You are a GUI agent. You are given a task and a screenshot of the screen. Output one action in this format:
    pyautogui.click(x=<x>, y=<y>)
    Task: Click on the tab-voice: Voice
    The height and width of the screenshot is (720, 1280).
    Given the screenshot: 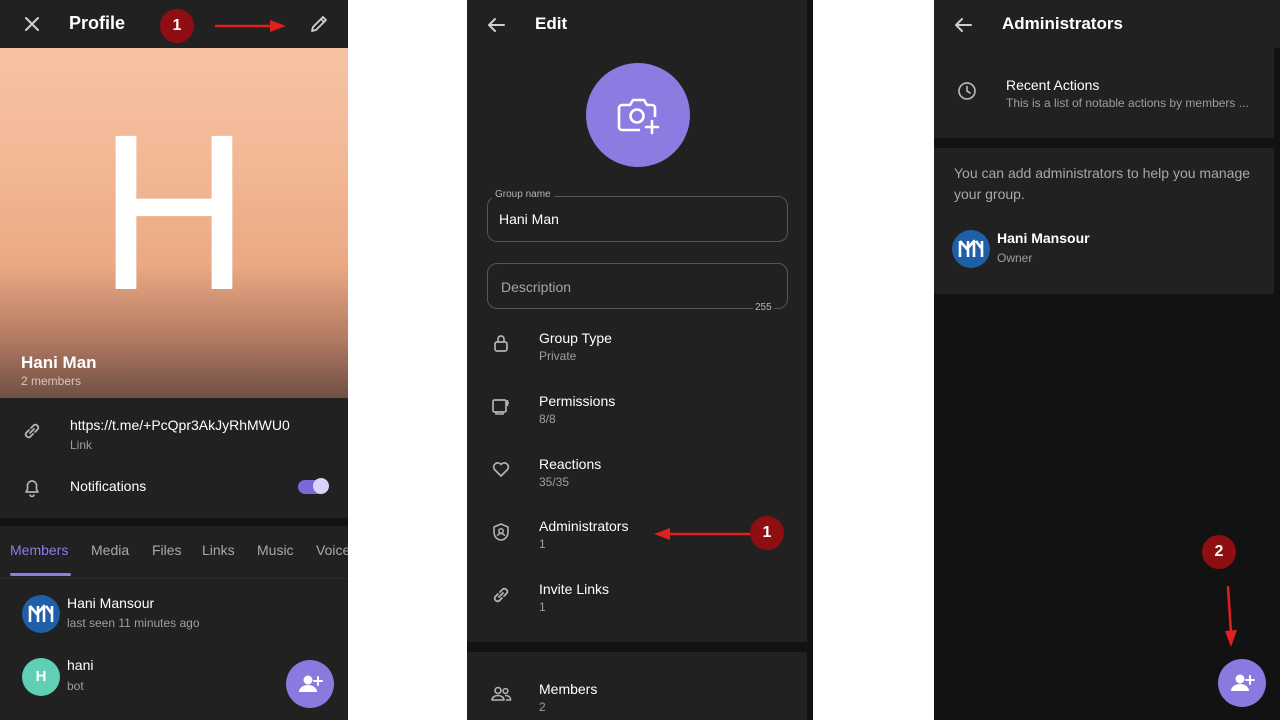 What is the action you would take?
    pyautogui.click(x=332, y=550)
    